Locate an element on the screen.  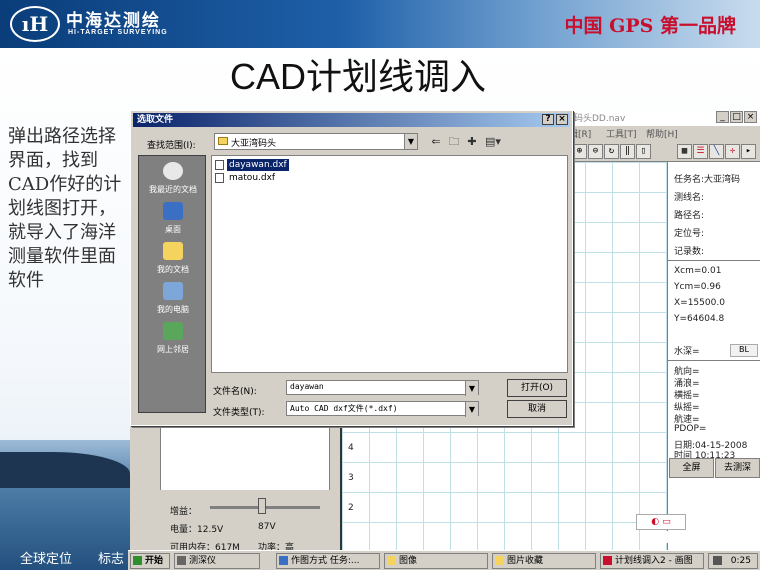
filetype-select: Auto CAD dxf文件(*.dxf) ▼ is located at coordinates (382, 409).